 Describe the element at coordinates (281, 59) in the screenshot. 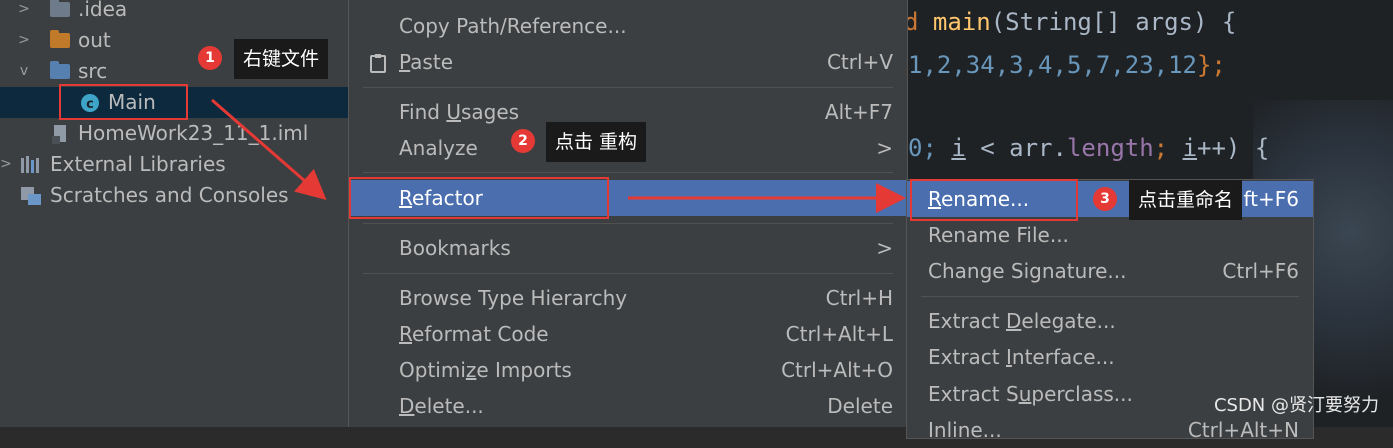

I see `step-tooltip: 右键文件` at that location.